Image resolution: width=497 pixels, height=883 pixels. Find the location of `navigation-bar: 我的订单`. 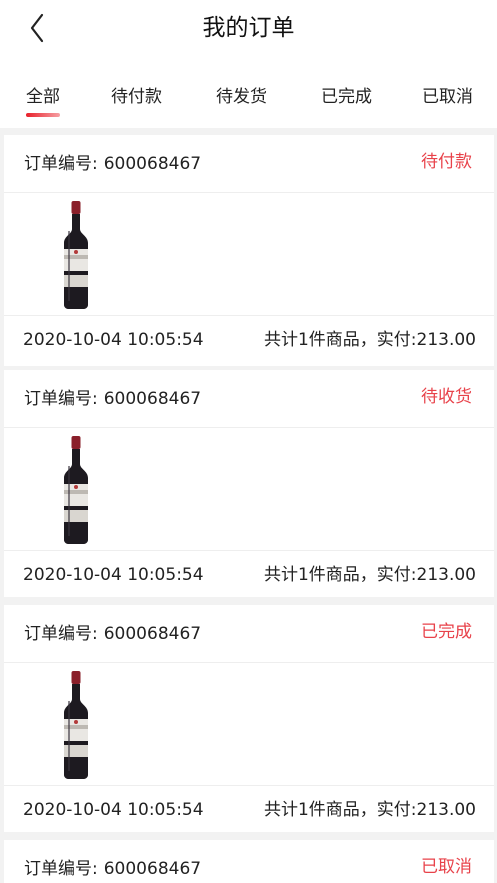

navigation-bar: 我的订单 is located at coordinates (248, 28).